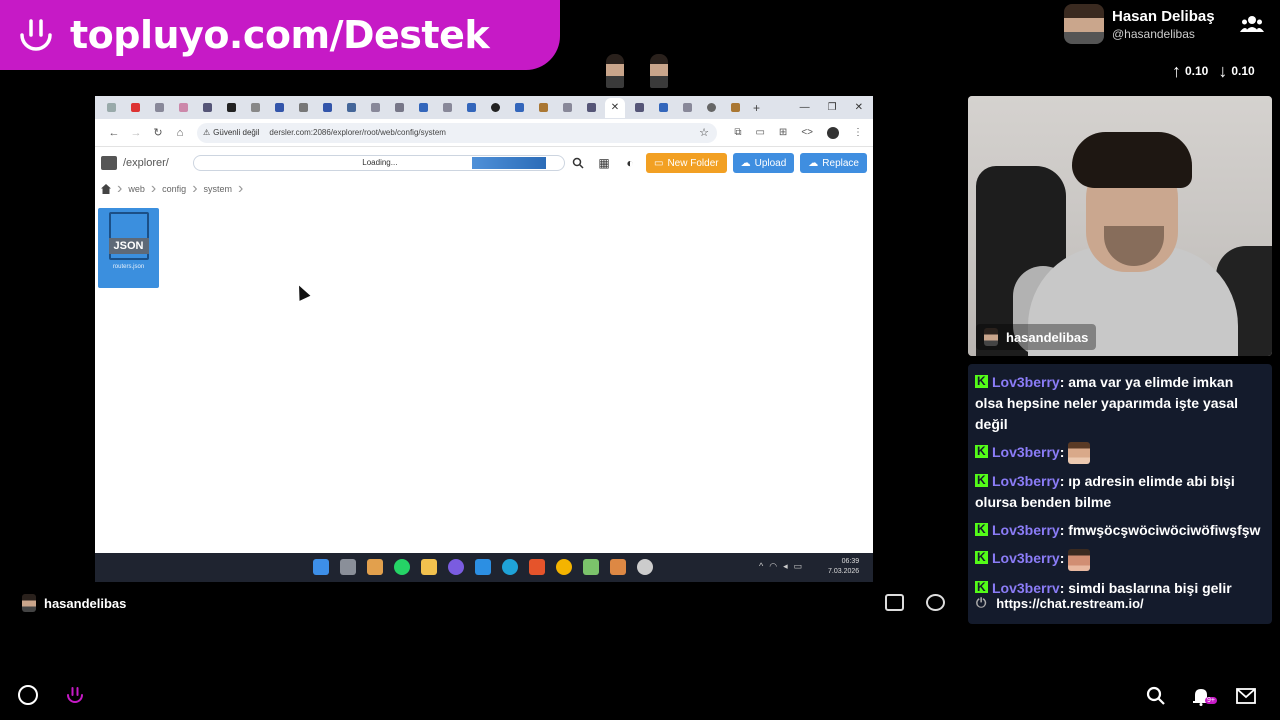 The width and height of the screenshot is (1280, 720). Describe the element at coordinates (136, 189) in the screenshot. I see `breadcrumb-item: web` at that location.